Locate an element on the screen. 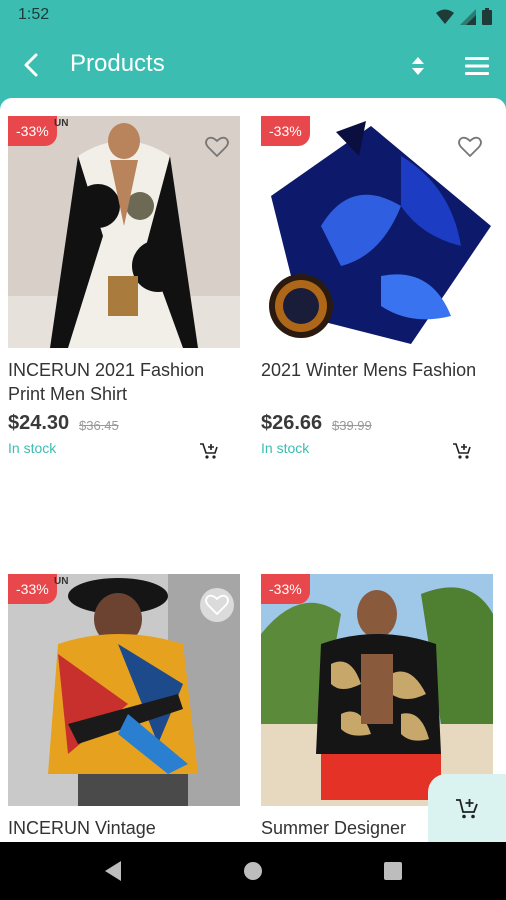  status-time: 1:52 is located at coordinates (34, 14).